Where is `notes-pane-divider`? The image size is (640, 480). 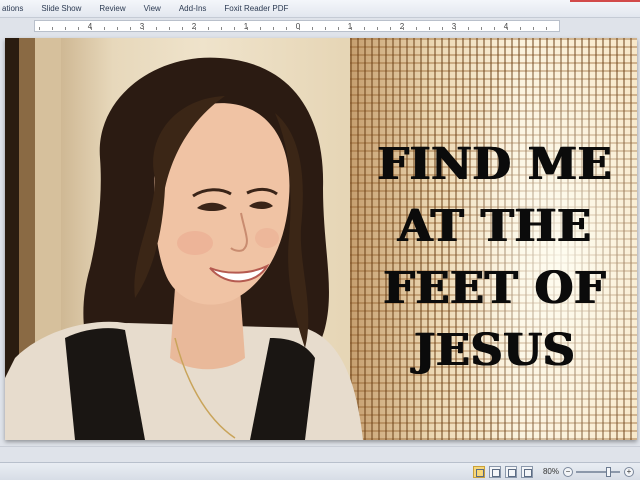 notes-pane-divider is located at coordinates (320, 454).